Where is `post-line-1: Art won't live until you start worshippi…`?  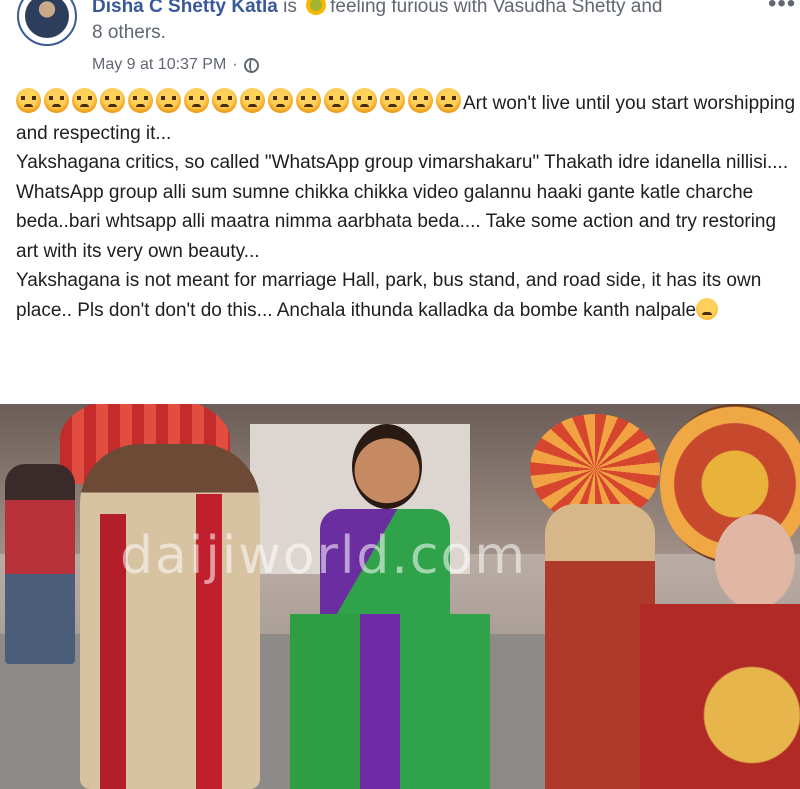
post-line-1: Art won't live until you start worshippi… is located at coordinates (406, 118).